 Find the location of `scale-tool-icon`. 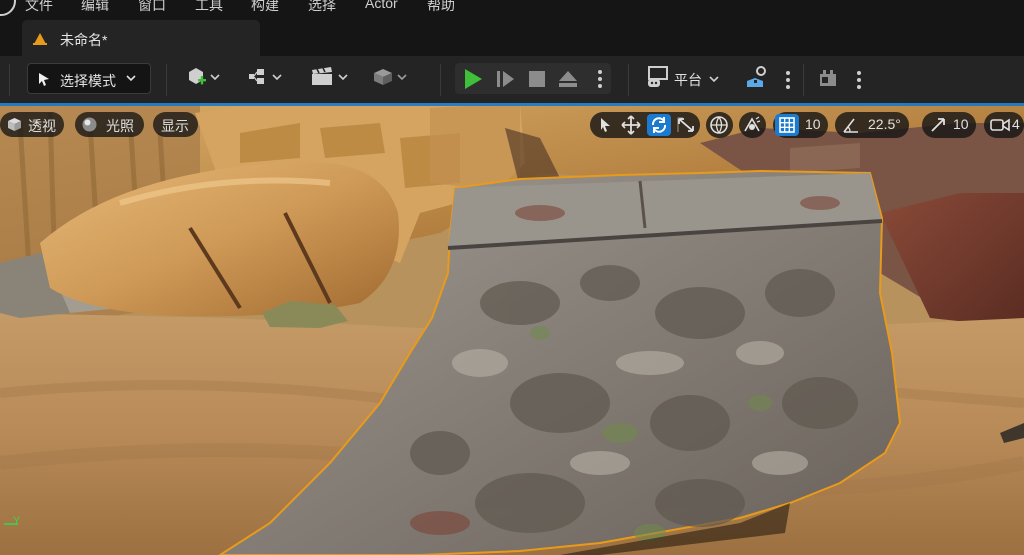

scale-tool-icon is located at coordinates (686, 125).